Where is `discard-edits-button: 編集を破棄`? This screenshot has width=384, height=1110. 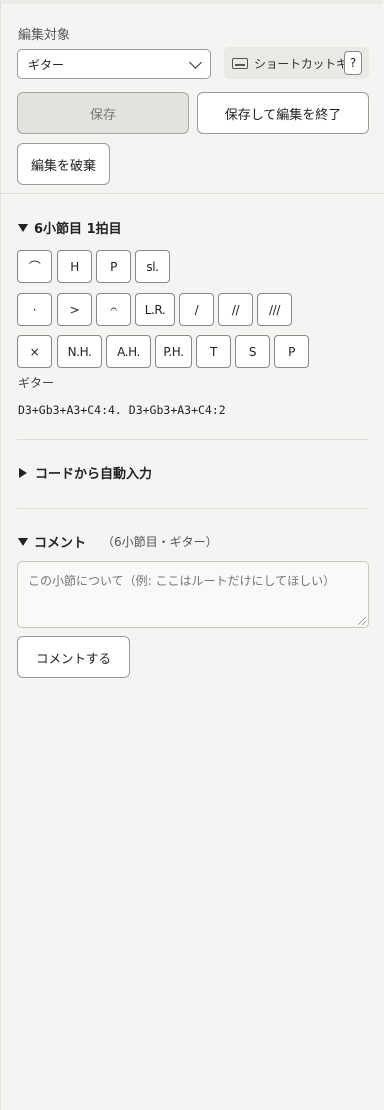 discard-edits-button: 編集を破棄 is located at coordinates (63, 164).